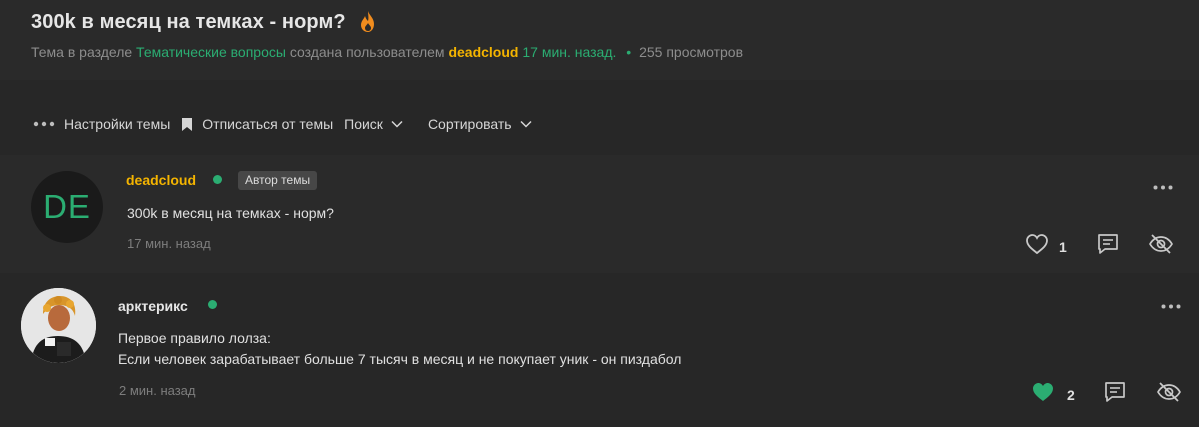  Describe the element at coordinates (211, 52) in the screenshot. I see `section-link: Тематические вопросы` at that location.